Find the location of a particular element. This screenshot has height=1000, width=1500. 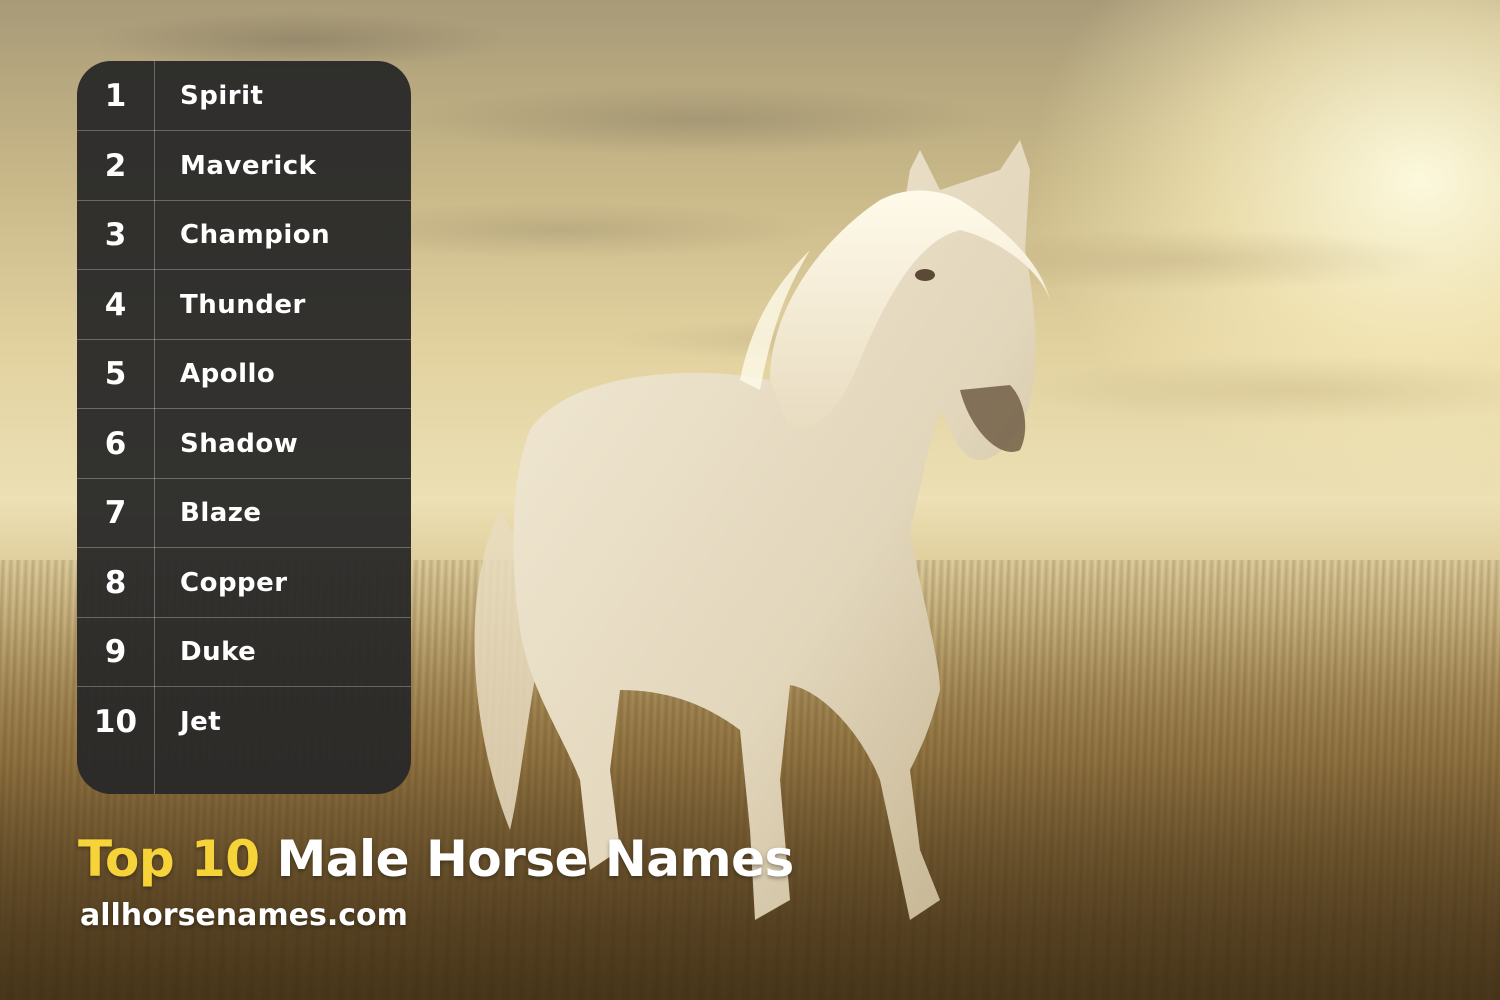

rank-number: 8 is located at coordinates (115, 582).